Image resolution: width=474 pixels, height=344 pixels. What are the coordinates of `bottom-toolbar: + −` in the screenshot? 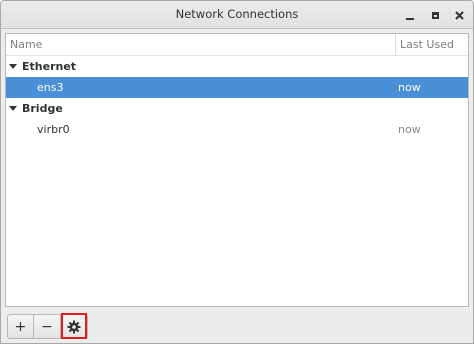 It's located at (237, 325).